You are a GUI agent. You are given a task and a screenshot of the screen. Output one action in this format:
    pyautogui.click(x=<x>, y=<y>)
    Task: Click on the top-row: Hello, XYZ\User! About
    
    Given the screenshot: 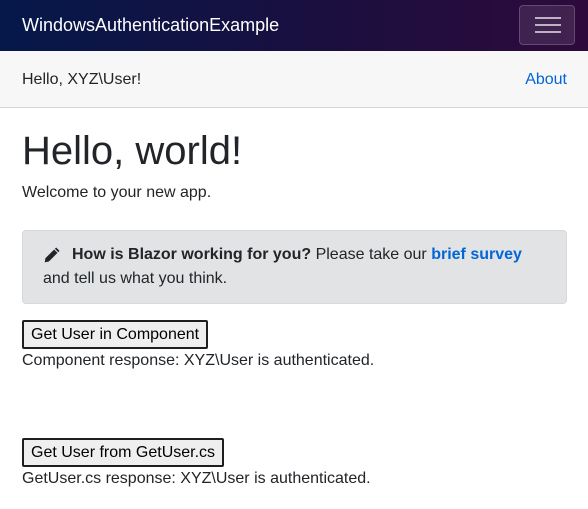 What is the action you would take?
    pyautogui.click(x=294, y=79)
    